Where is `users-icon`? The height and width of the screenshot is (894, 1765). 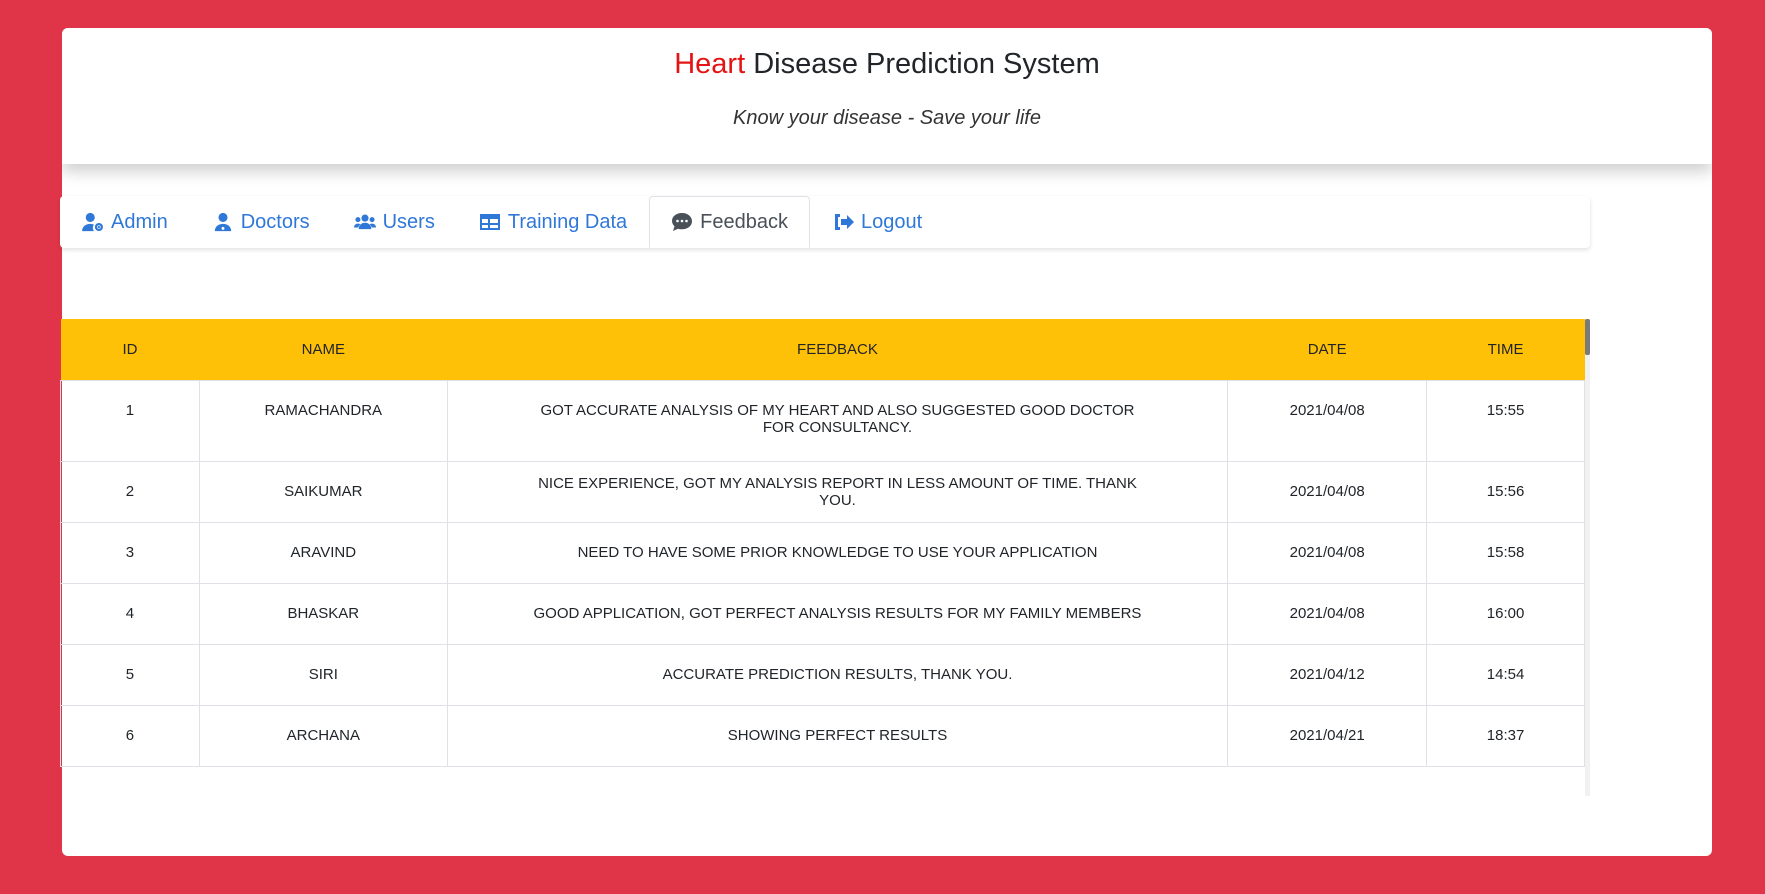
users-icon is located at coordinates (364, 222).